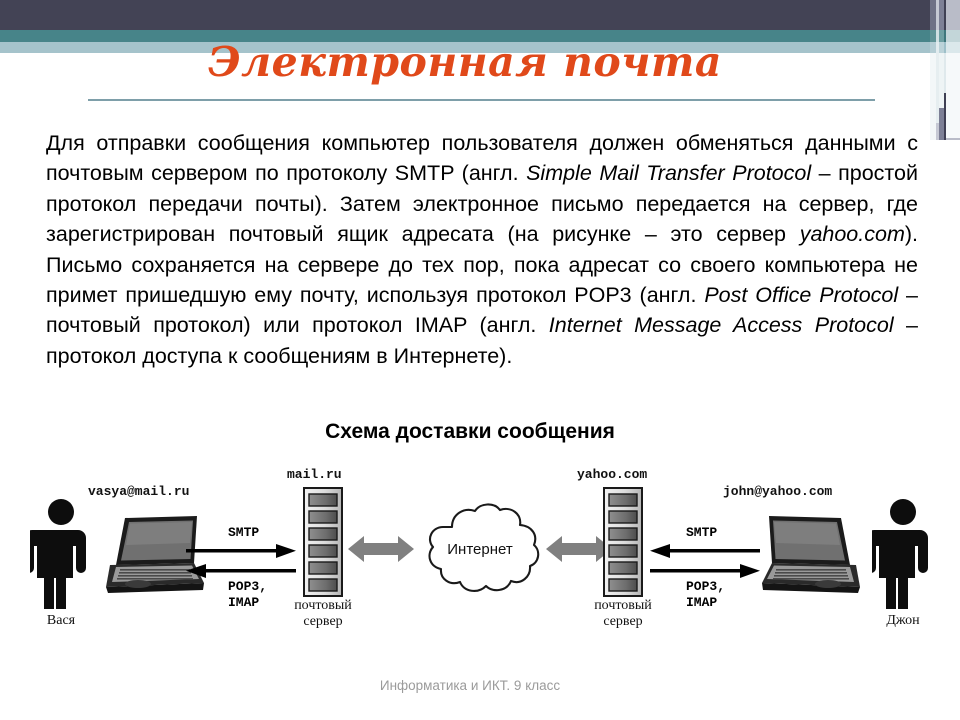 The width and height of the screenshot is (960, 720). I want to click on server-caption-yahoo-line1: почтовый, so click(623, 605).